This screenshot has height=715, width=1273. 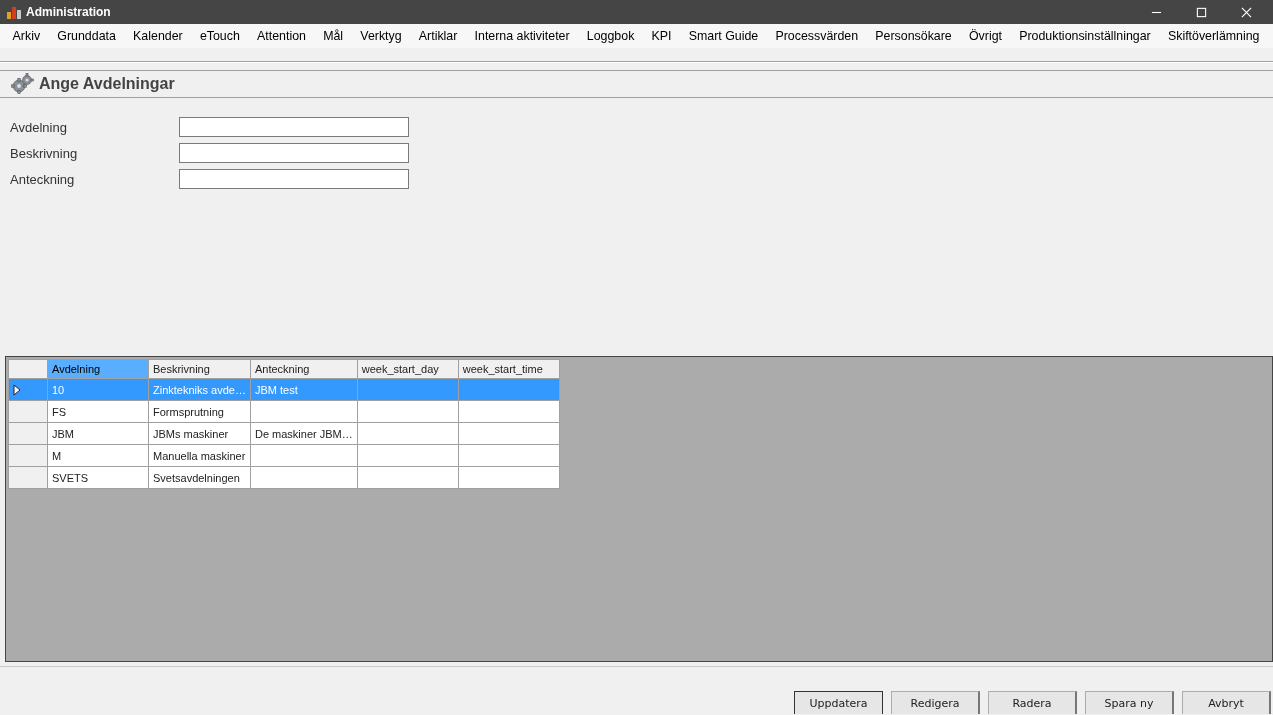 What do you see at coordinates (522, 36) in the screenshot?
I see `menu-item: Interna aktiviteter` at bounding box center [522, 36].